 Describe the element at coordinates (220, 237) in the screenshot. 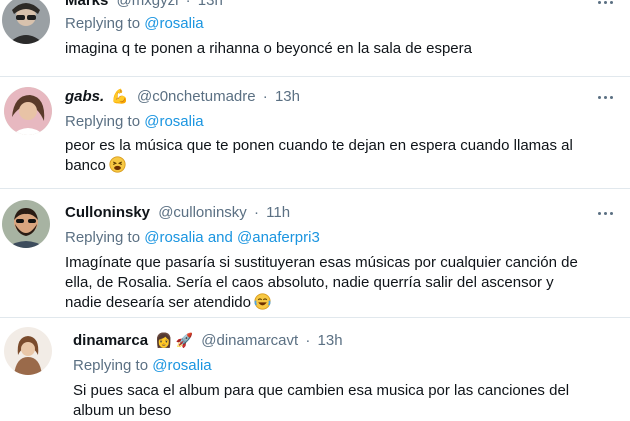

I see `replying-and: and` at that location.